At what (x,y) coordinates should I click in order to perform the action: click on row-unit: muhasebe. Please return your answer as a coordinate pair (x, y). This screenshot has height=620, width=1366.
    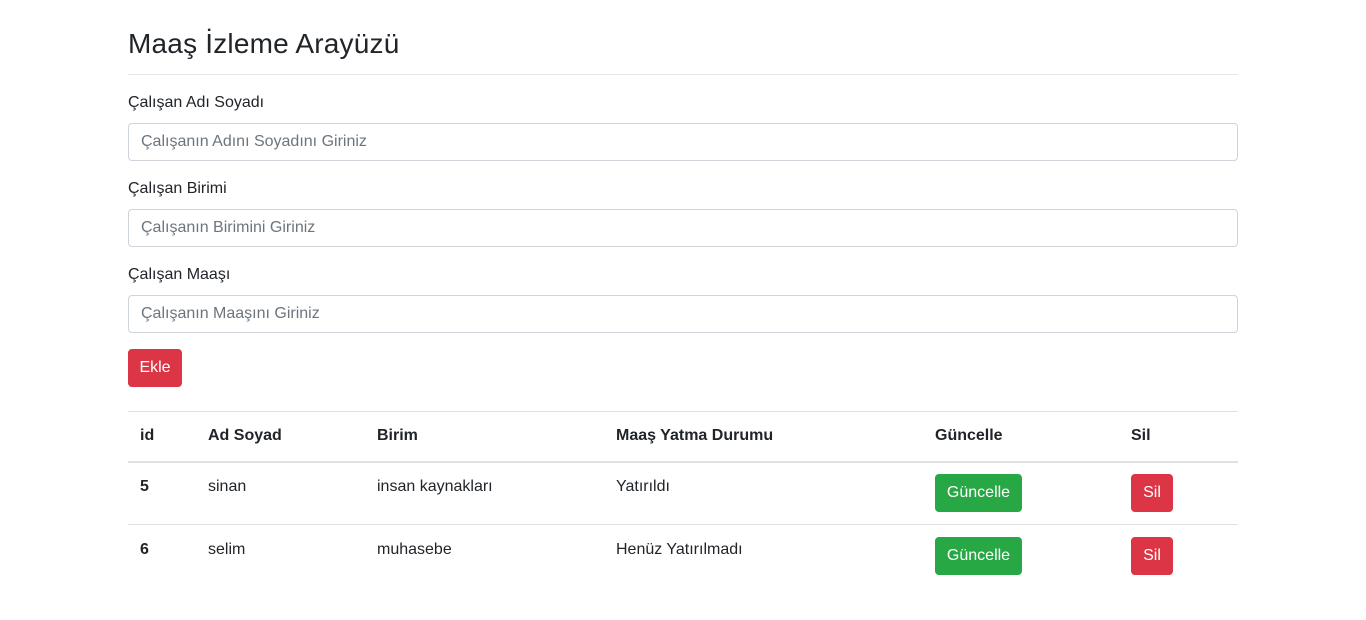
    Looking at the image, I should click on (414, 550).